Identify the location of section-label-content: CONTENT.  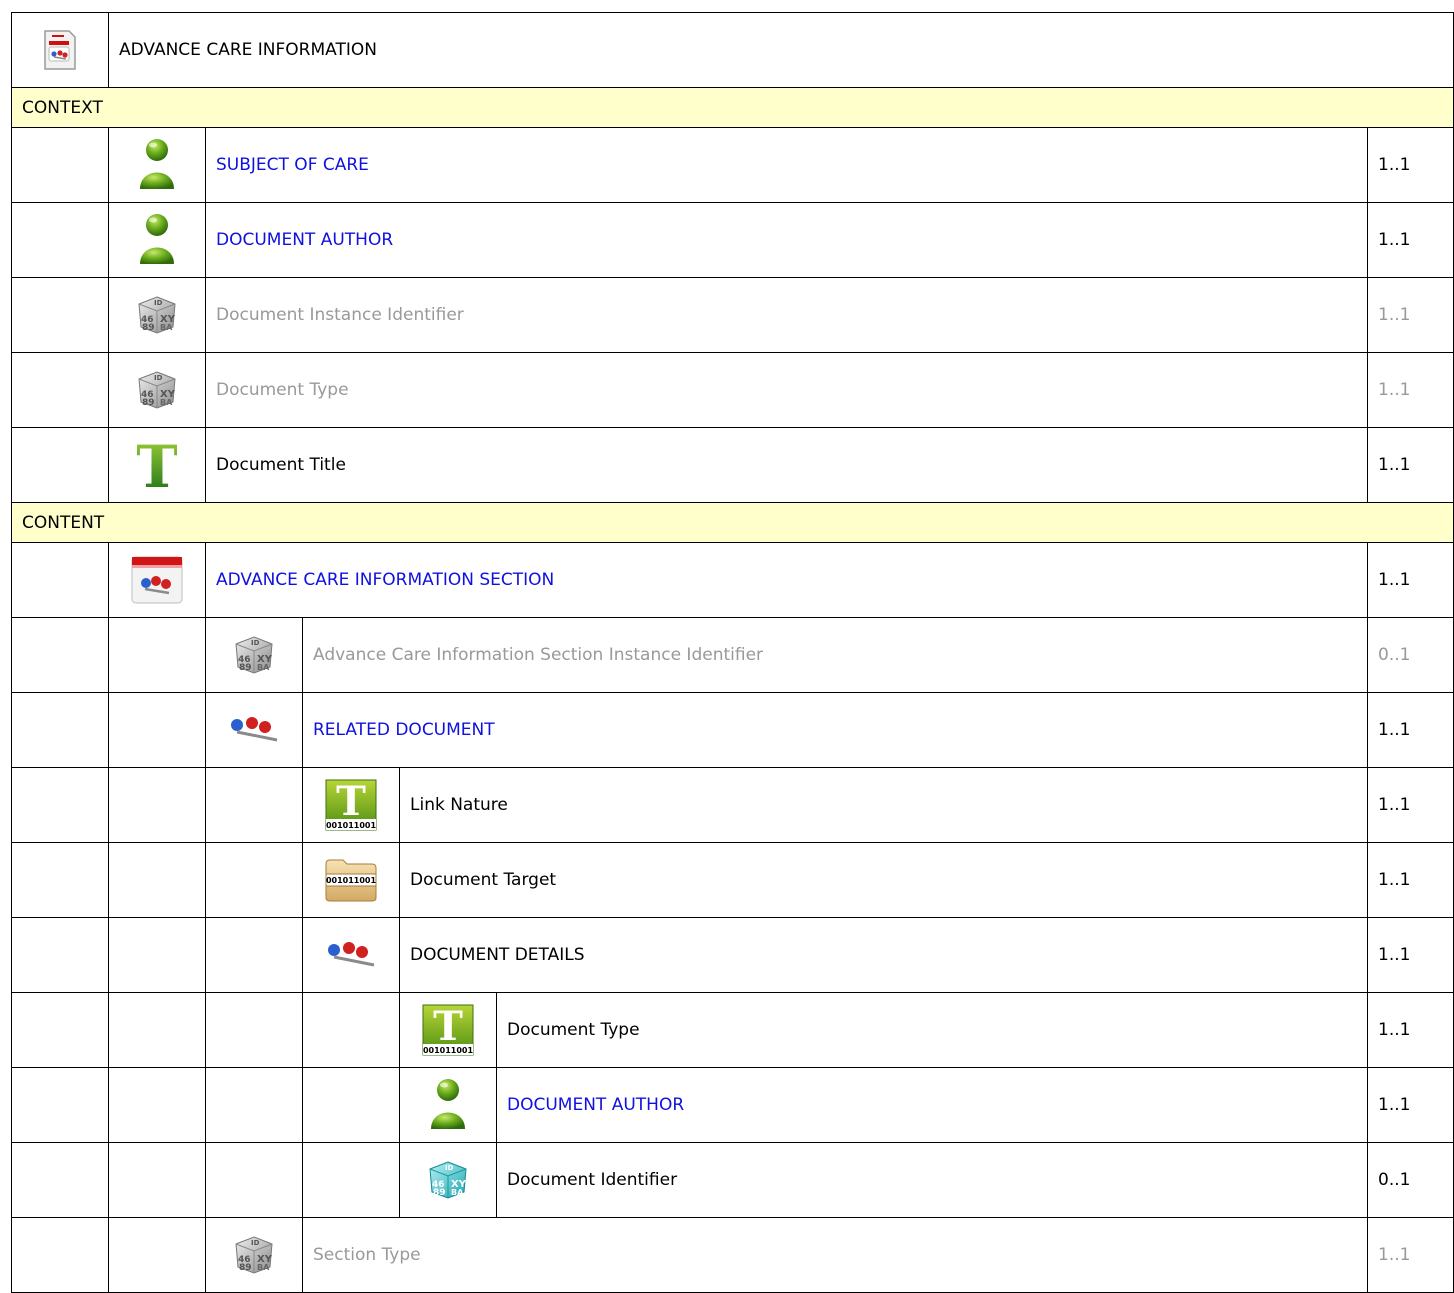
(732, 522).